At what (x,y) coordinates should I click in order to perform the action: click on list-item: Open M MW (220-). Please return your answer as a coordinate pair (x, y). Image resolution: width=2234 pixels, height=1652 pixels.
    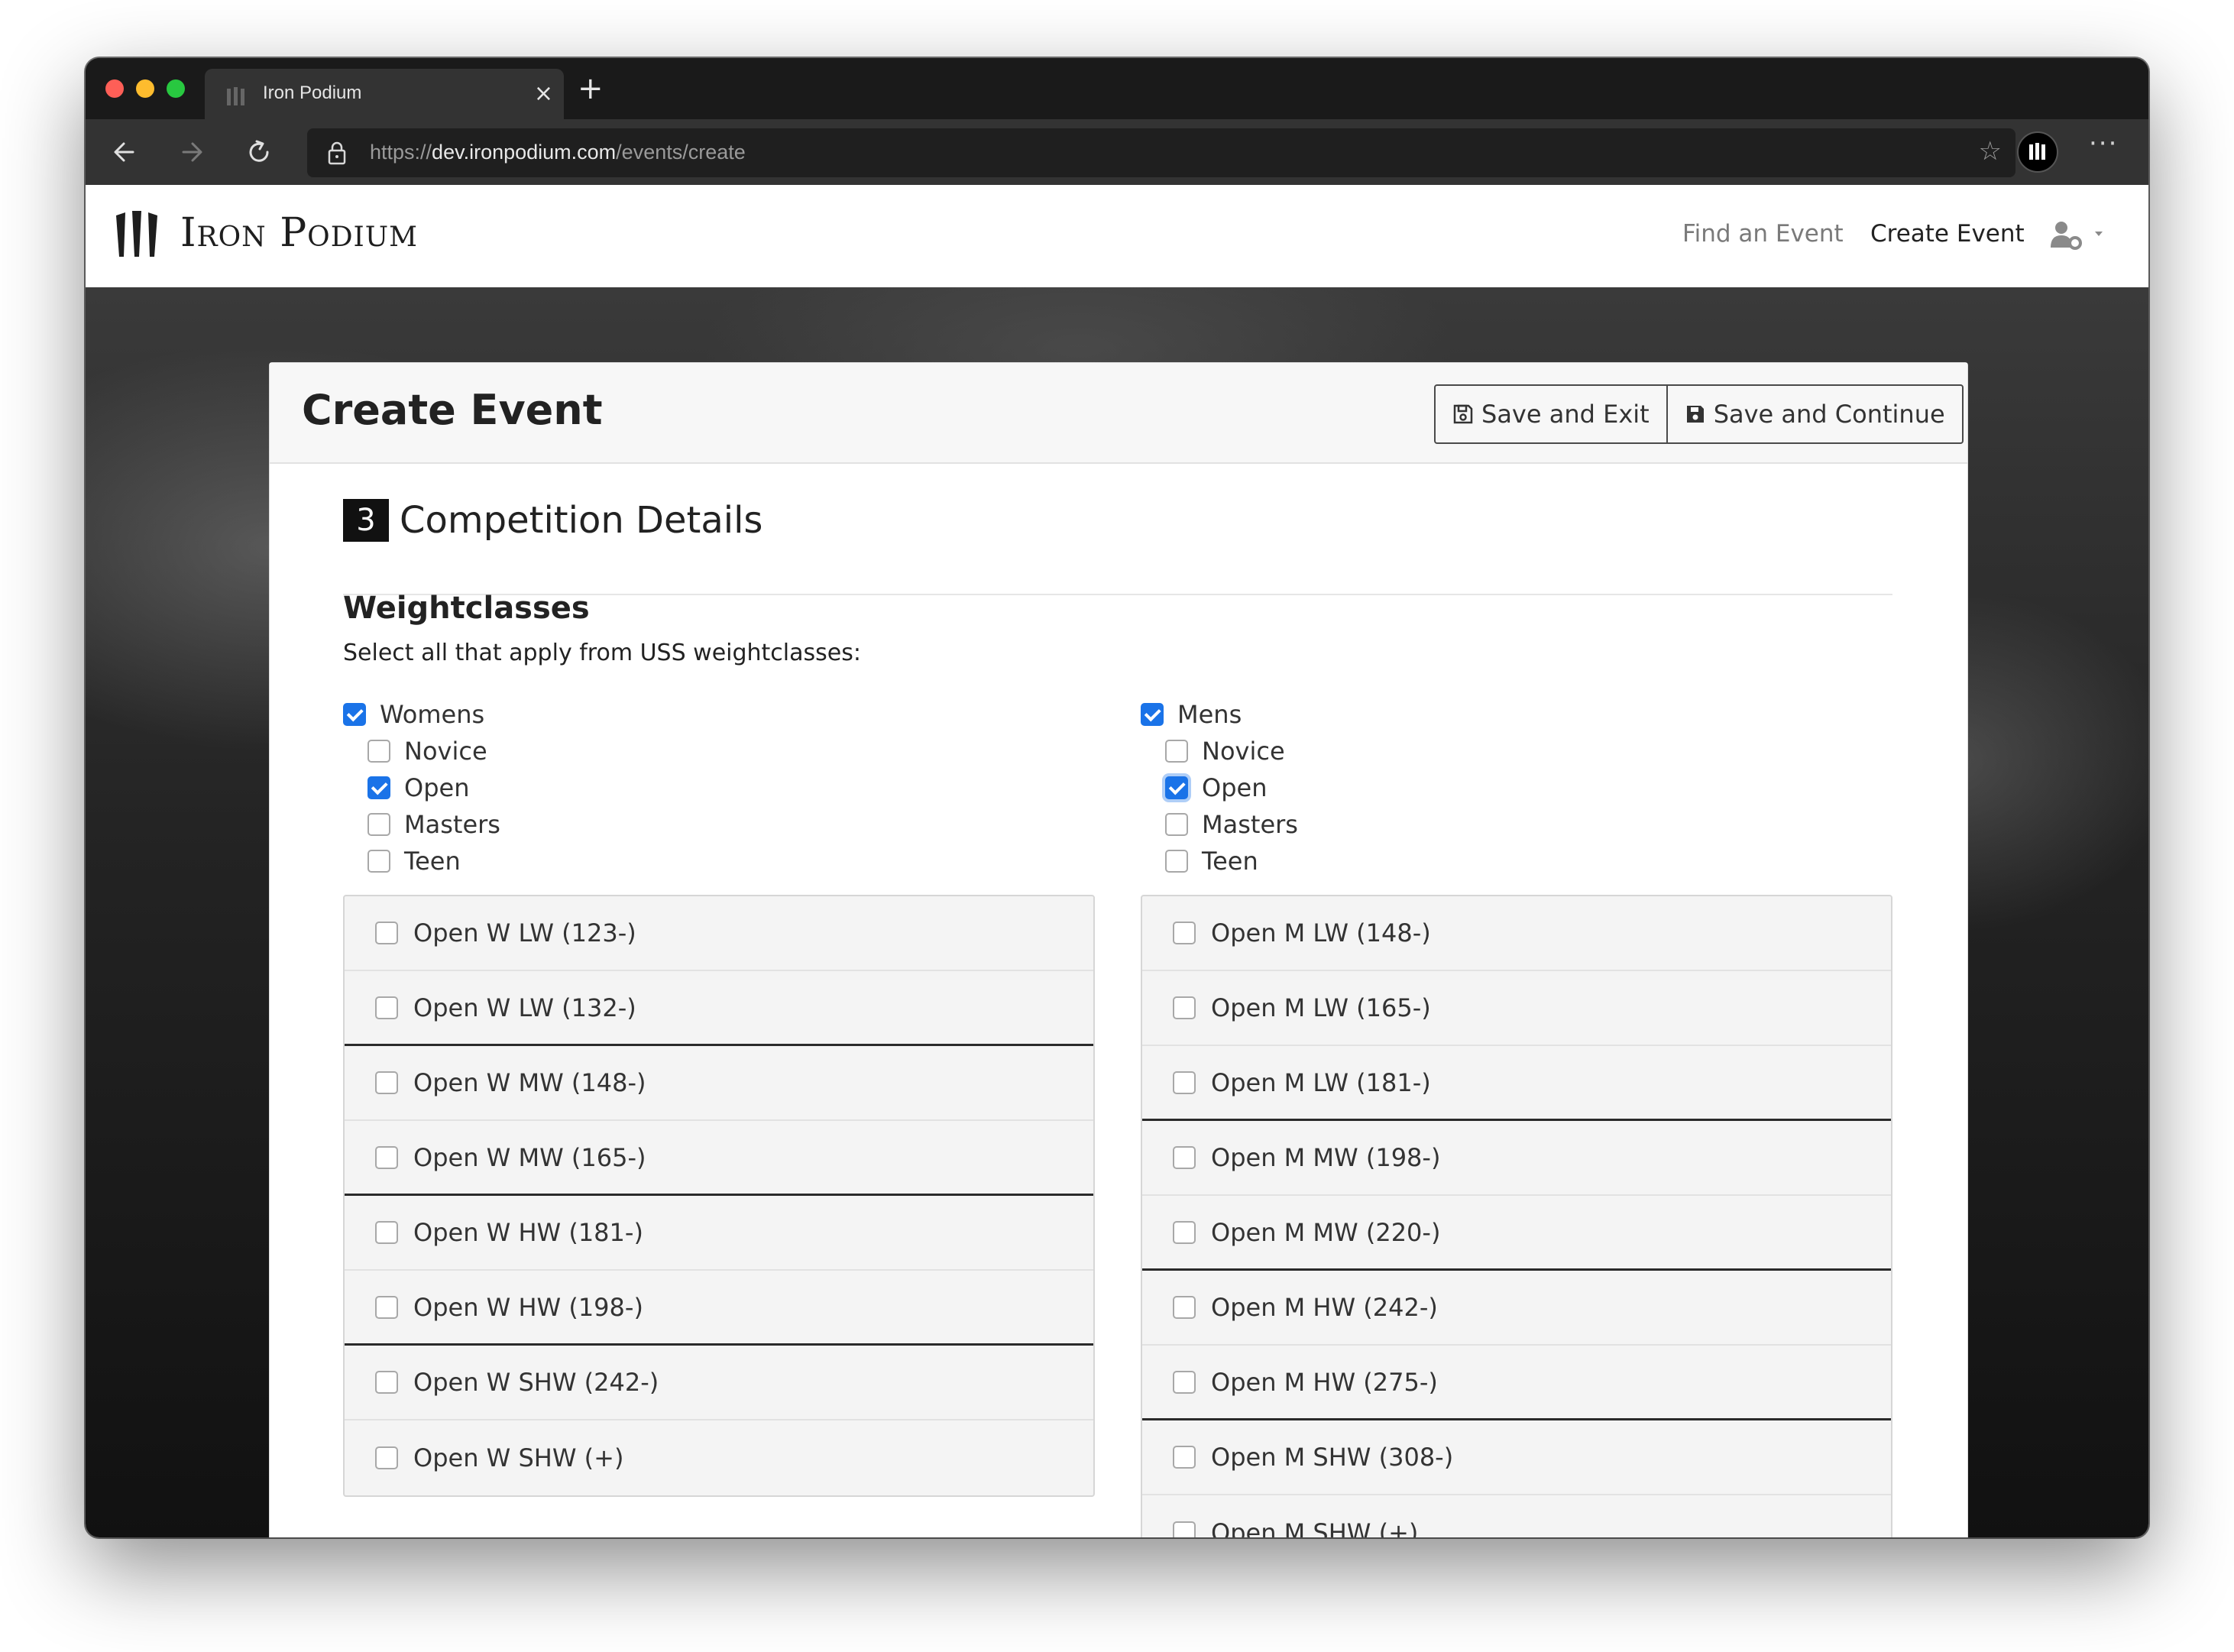
    Looking at the image, I should click on (1516, 1233).